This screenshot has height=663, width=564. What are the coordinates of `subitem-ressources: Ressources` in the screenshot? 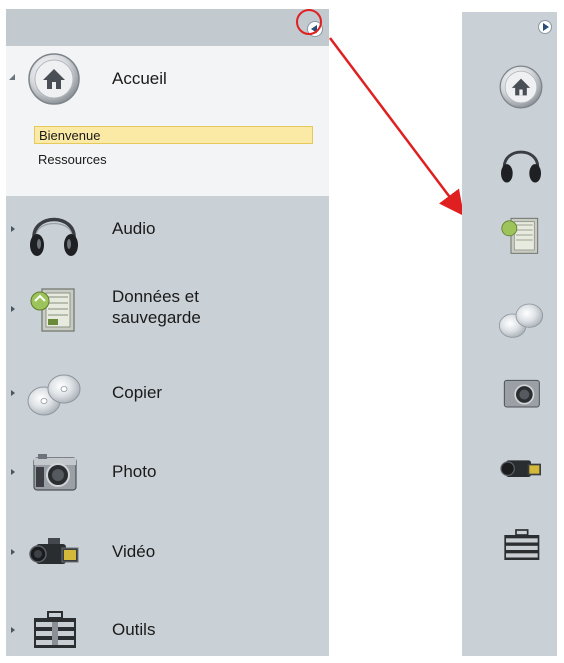 It's located at (72, 160).